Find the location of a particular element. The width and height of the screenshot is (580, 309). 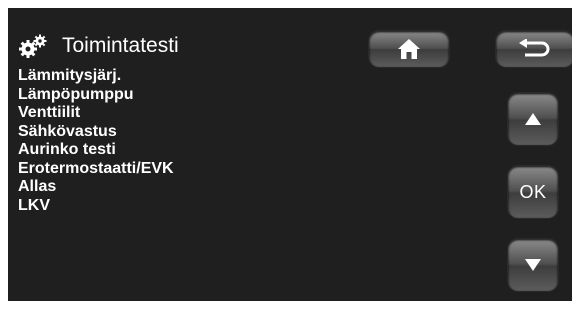

back-button is located at coordinates (534, 49).